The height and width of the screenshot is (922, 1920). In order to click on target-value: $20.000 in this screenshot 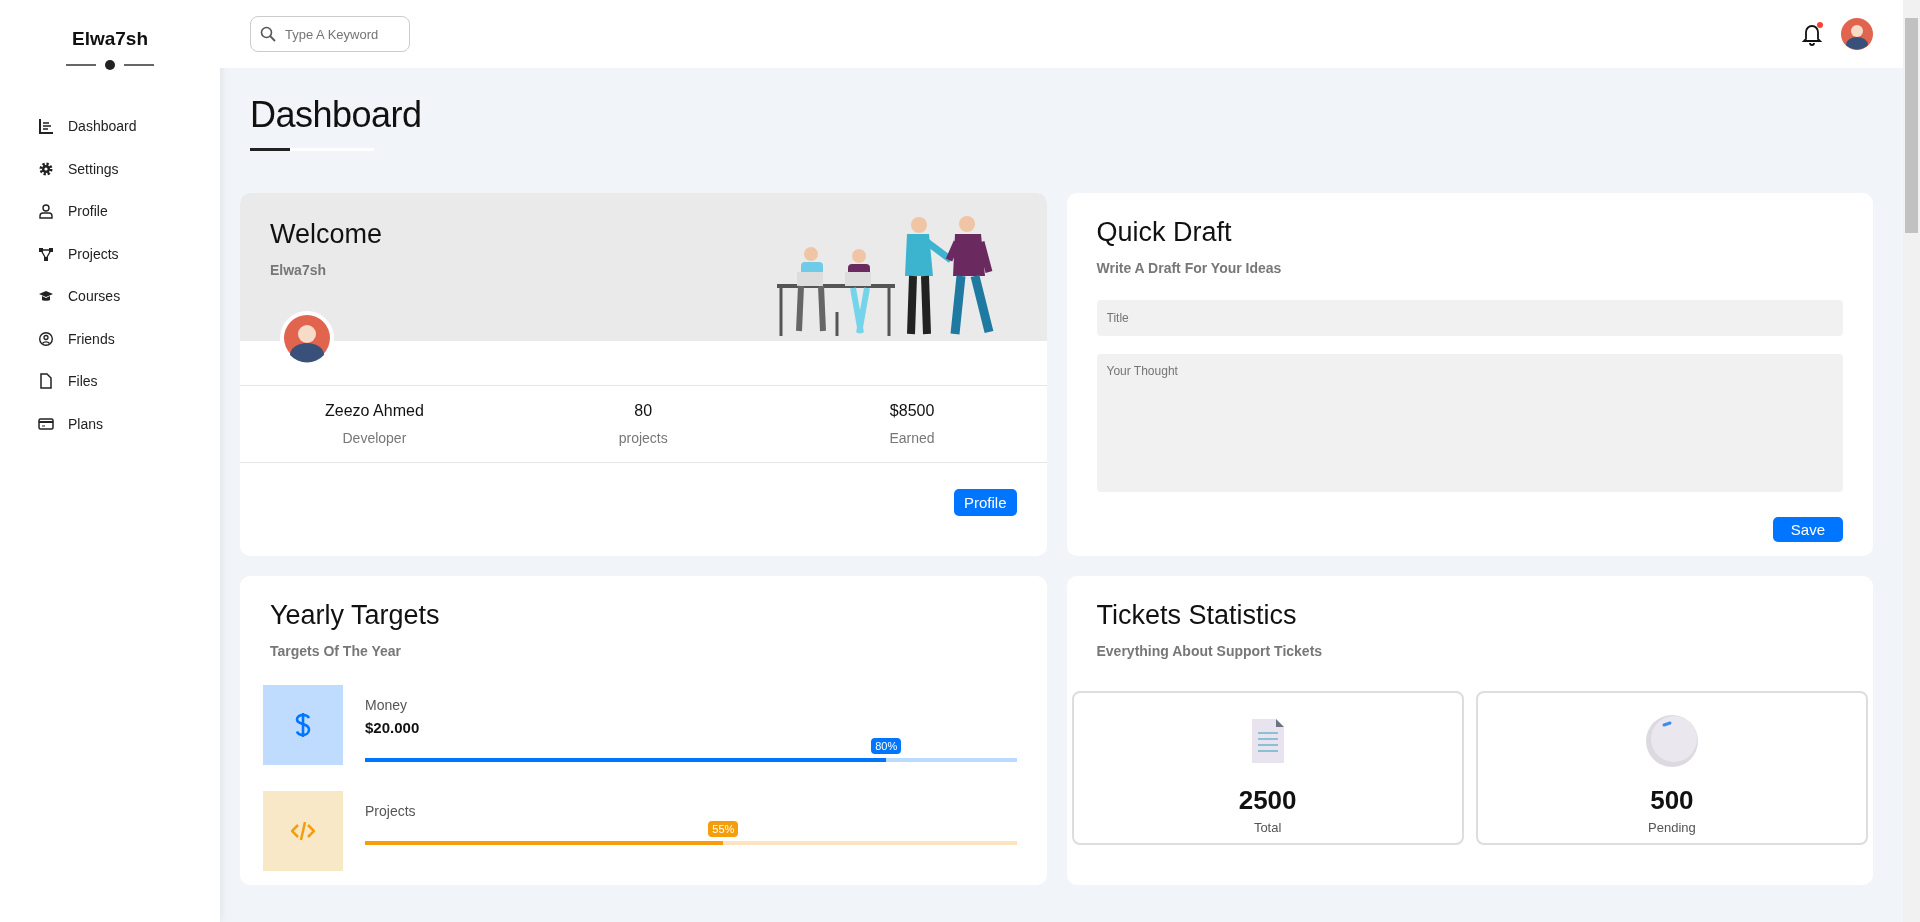, I will do `click(393, 727)`.